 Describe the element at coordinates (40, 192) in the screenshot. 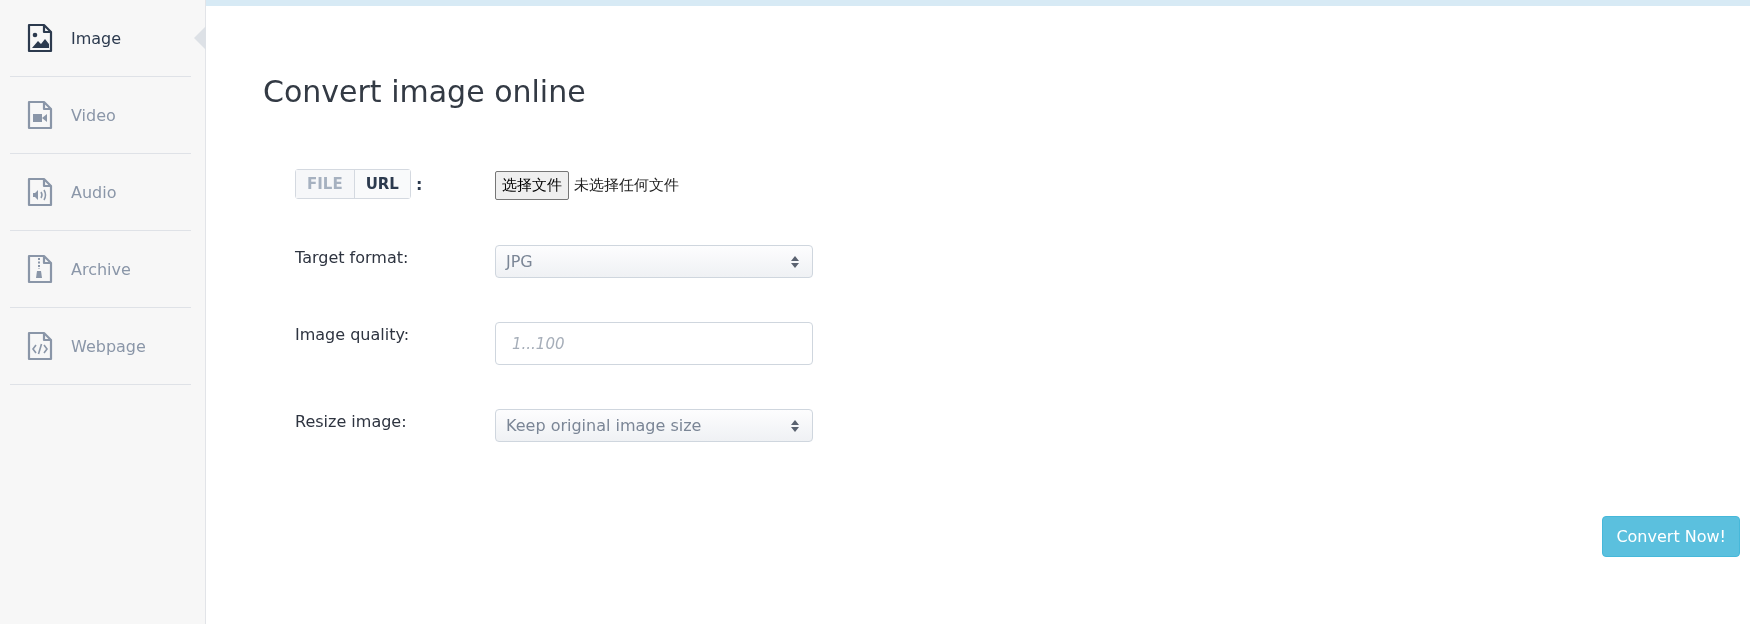

I see `audio-file-icon` at that location.